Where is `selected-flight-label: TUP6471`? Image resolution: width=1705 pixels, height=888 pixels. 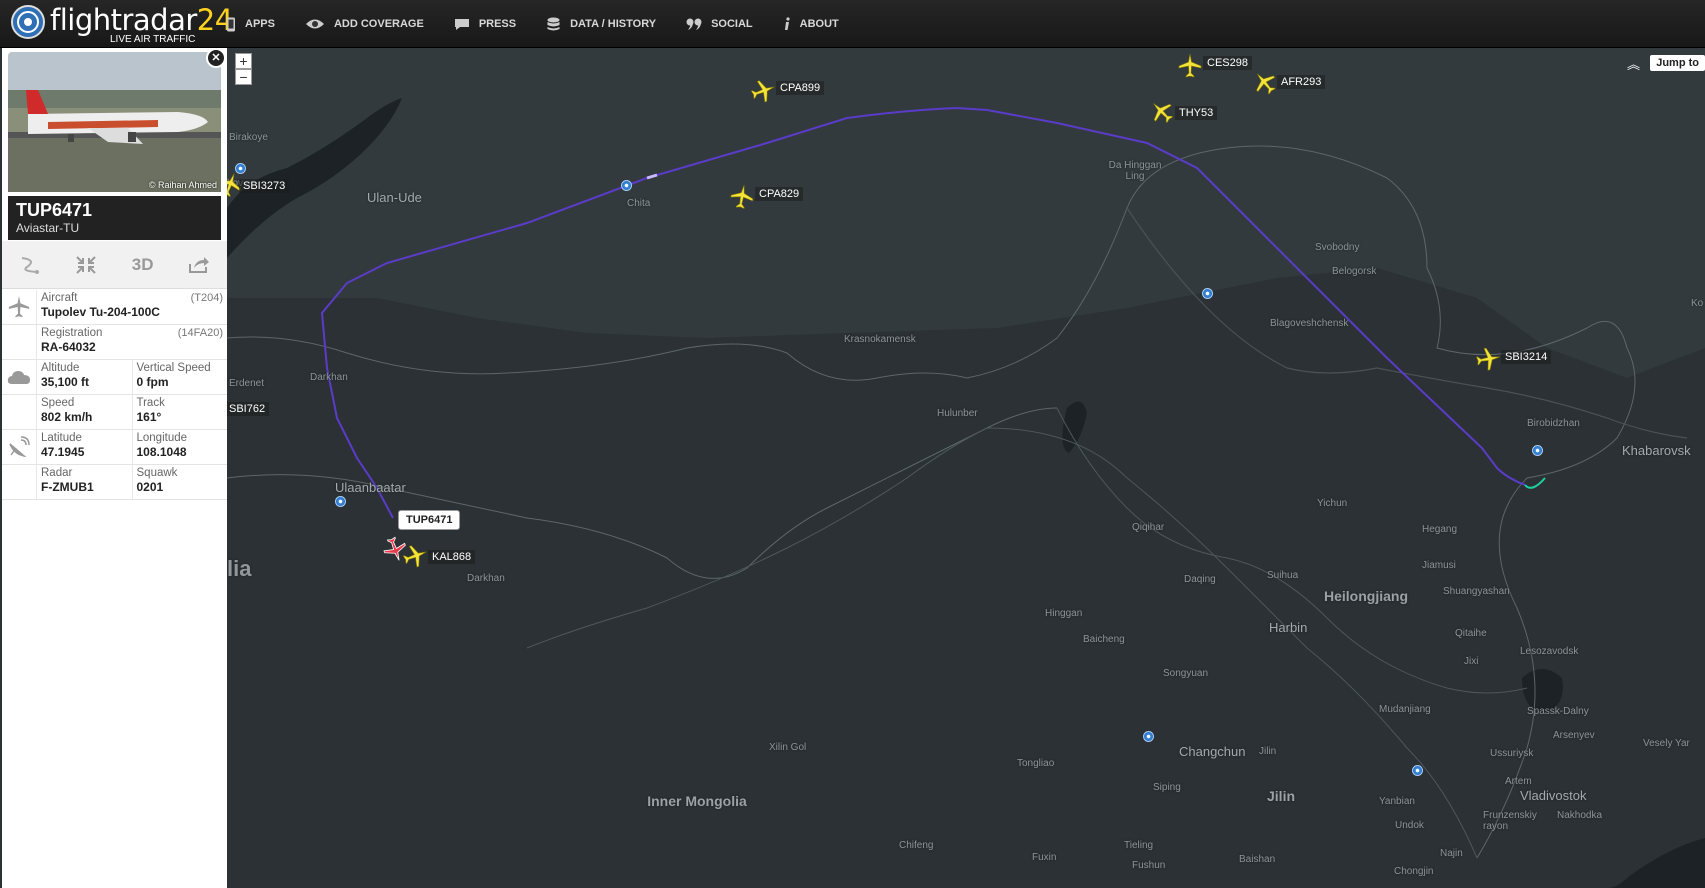 selected-flight-label: TUP6471 is located at coordinates (429, 520).